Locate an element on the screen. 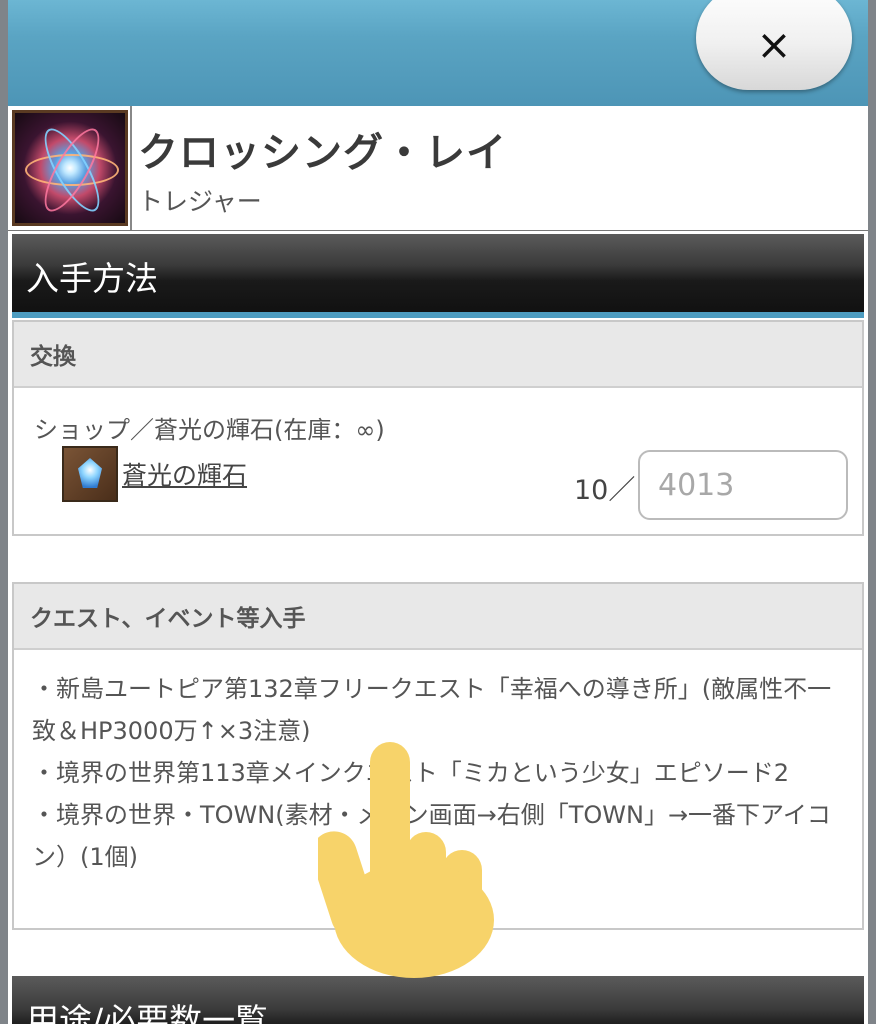 This screenshot has height=1024, width=876. quantity-input is located at coordinates (743, 485).